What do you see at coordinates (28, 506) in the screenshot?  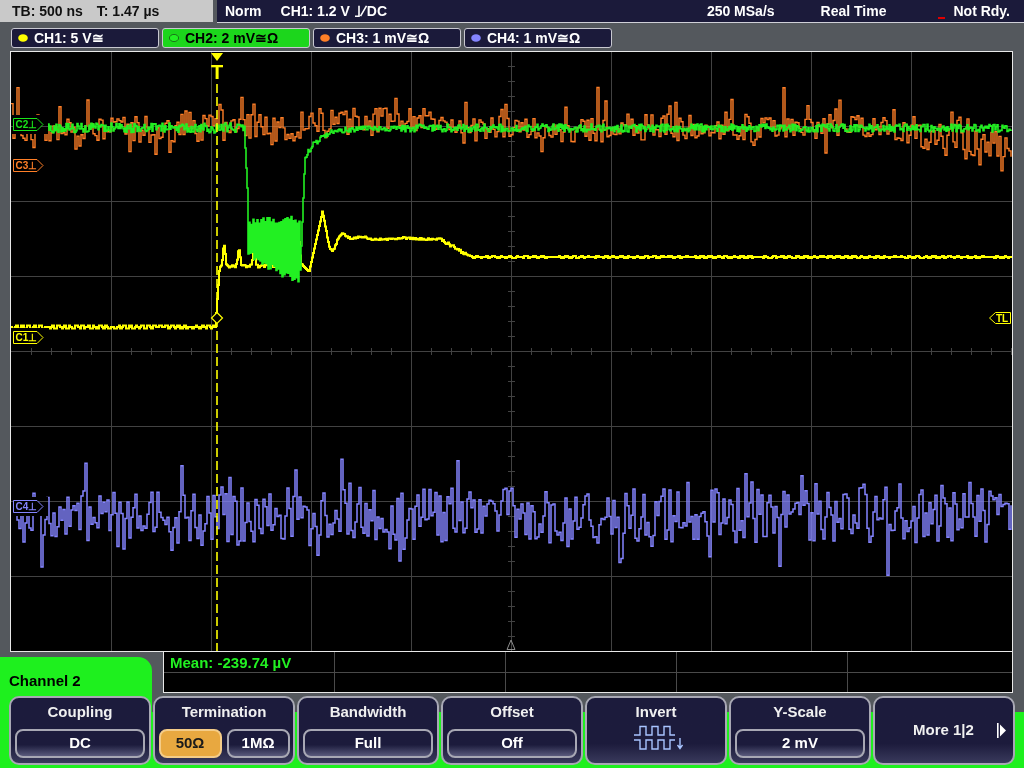 I see `channel-marker: C4⊥` at bounding box center [28, 506].